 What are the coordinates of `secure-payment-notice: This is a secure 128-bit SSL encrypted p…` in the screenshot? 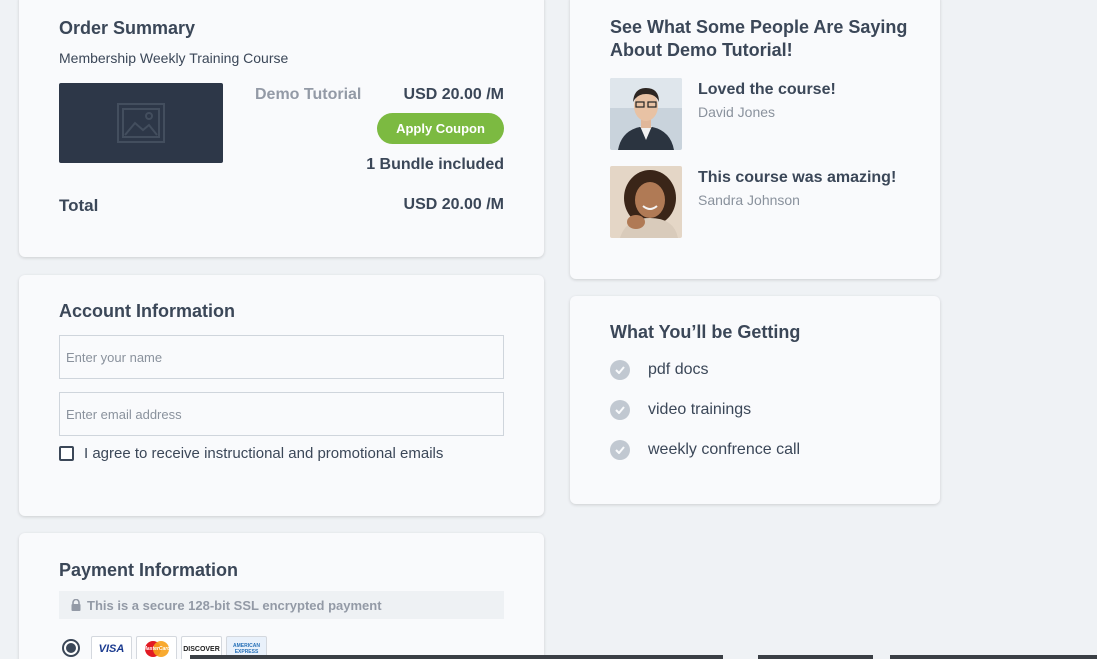 It's located at (281, 605).